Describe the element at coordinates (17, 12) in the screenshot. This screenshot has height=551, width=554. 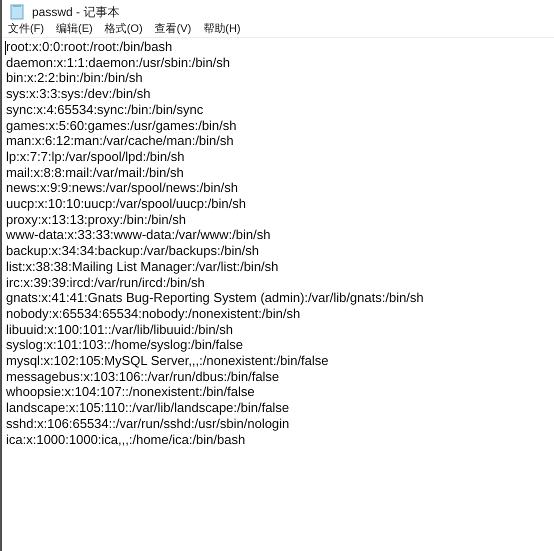
I see `notepad-icon` at that location.